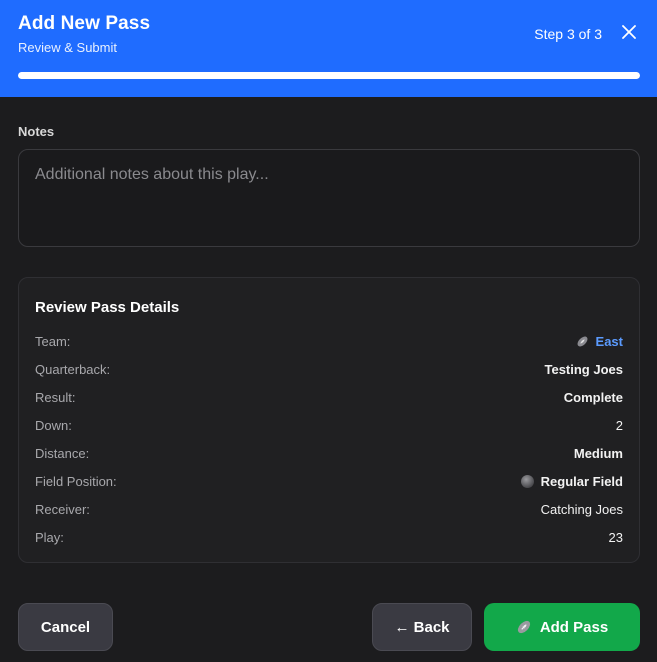 Image resolution: width=657 pixels, height=662 pixels. What do you see at coordinates (329, 341) in the screenshot?
I see `review-row-team: Team: East` at bounding box center [329, 341].